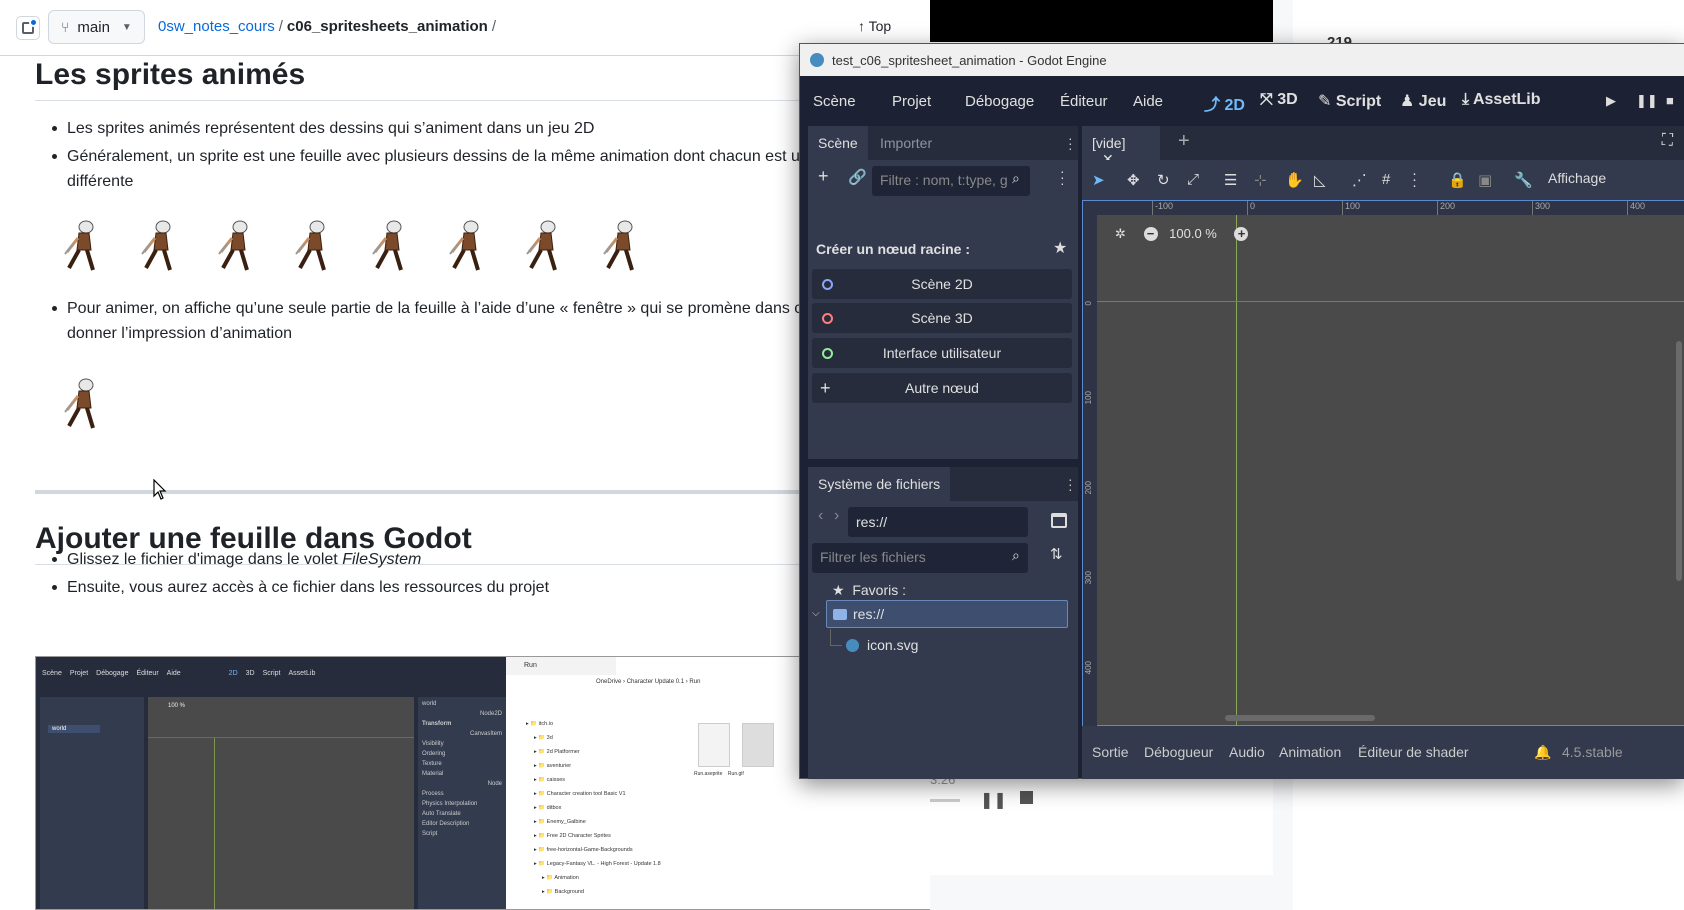 Image resolution: width=1684 pixels, height=910 pixels. What do you see at coordinates (942, 388) in the screenshot?
I see `other-node-button: + Autre nœud` at bounding box center [942, 388].